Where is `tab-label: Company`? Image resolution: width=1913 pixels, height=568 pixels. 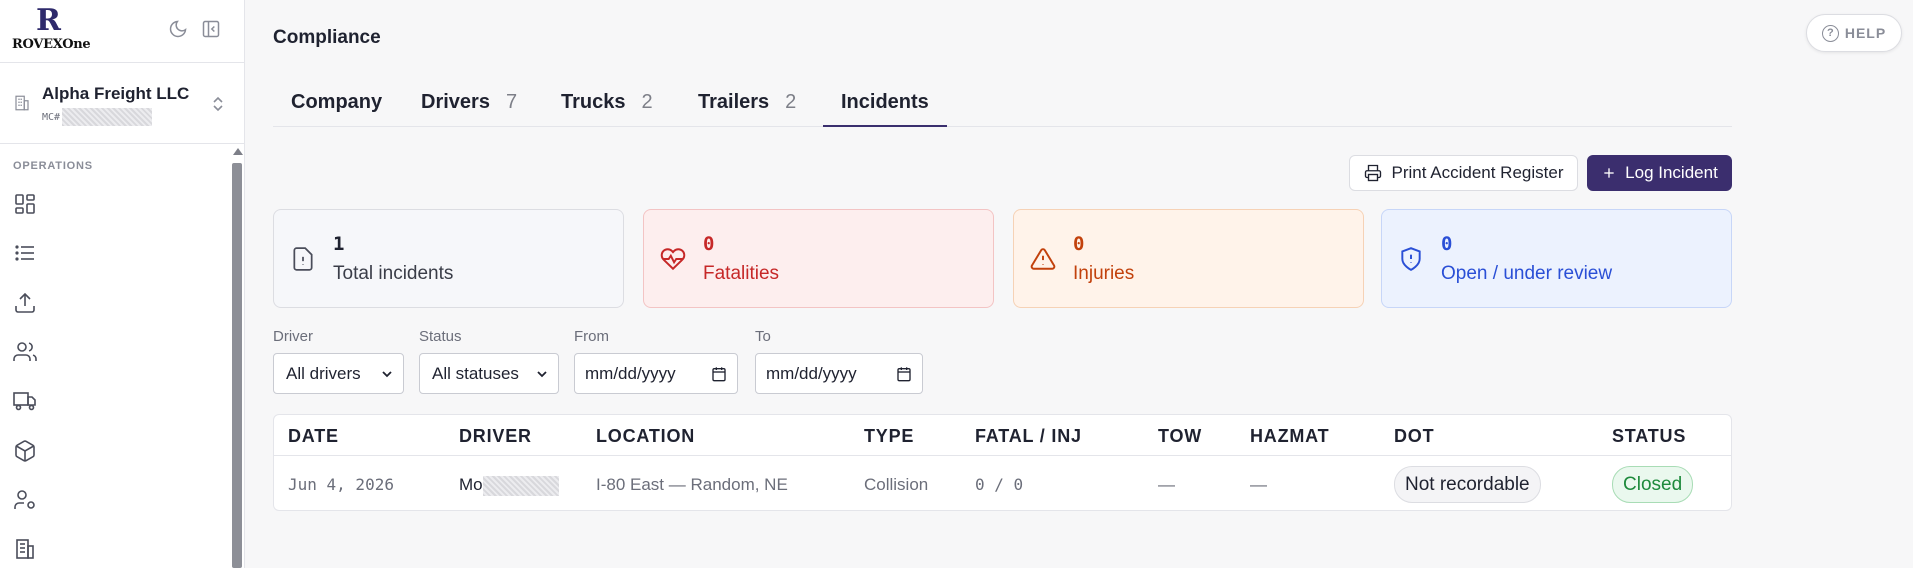
tab-label: Company is located at coordinates (337, 102).